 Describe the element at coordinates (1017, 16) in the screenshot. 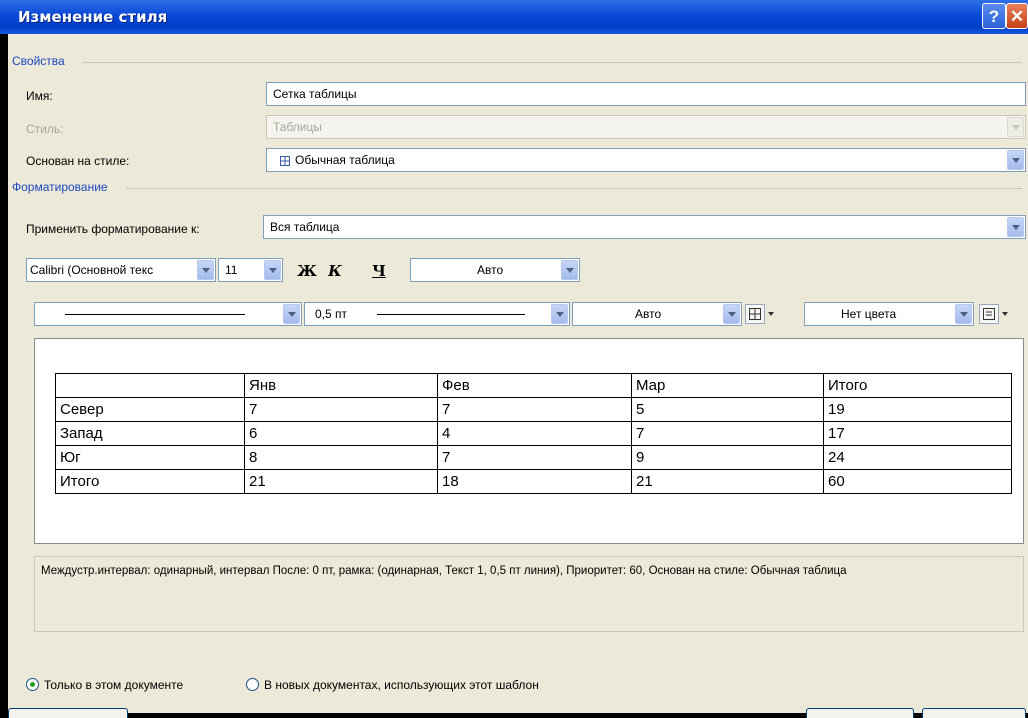

I see `close-button: ✕` at that location.